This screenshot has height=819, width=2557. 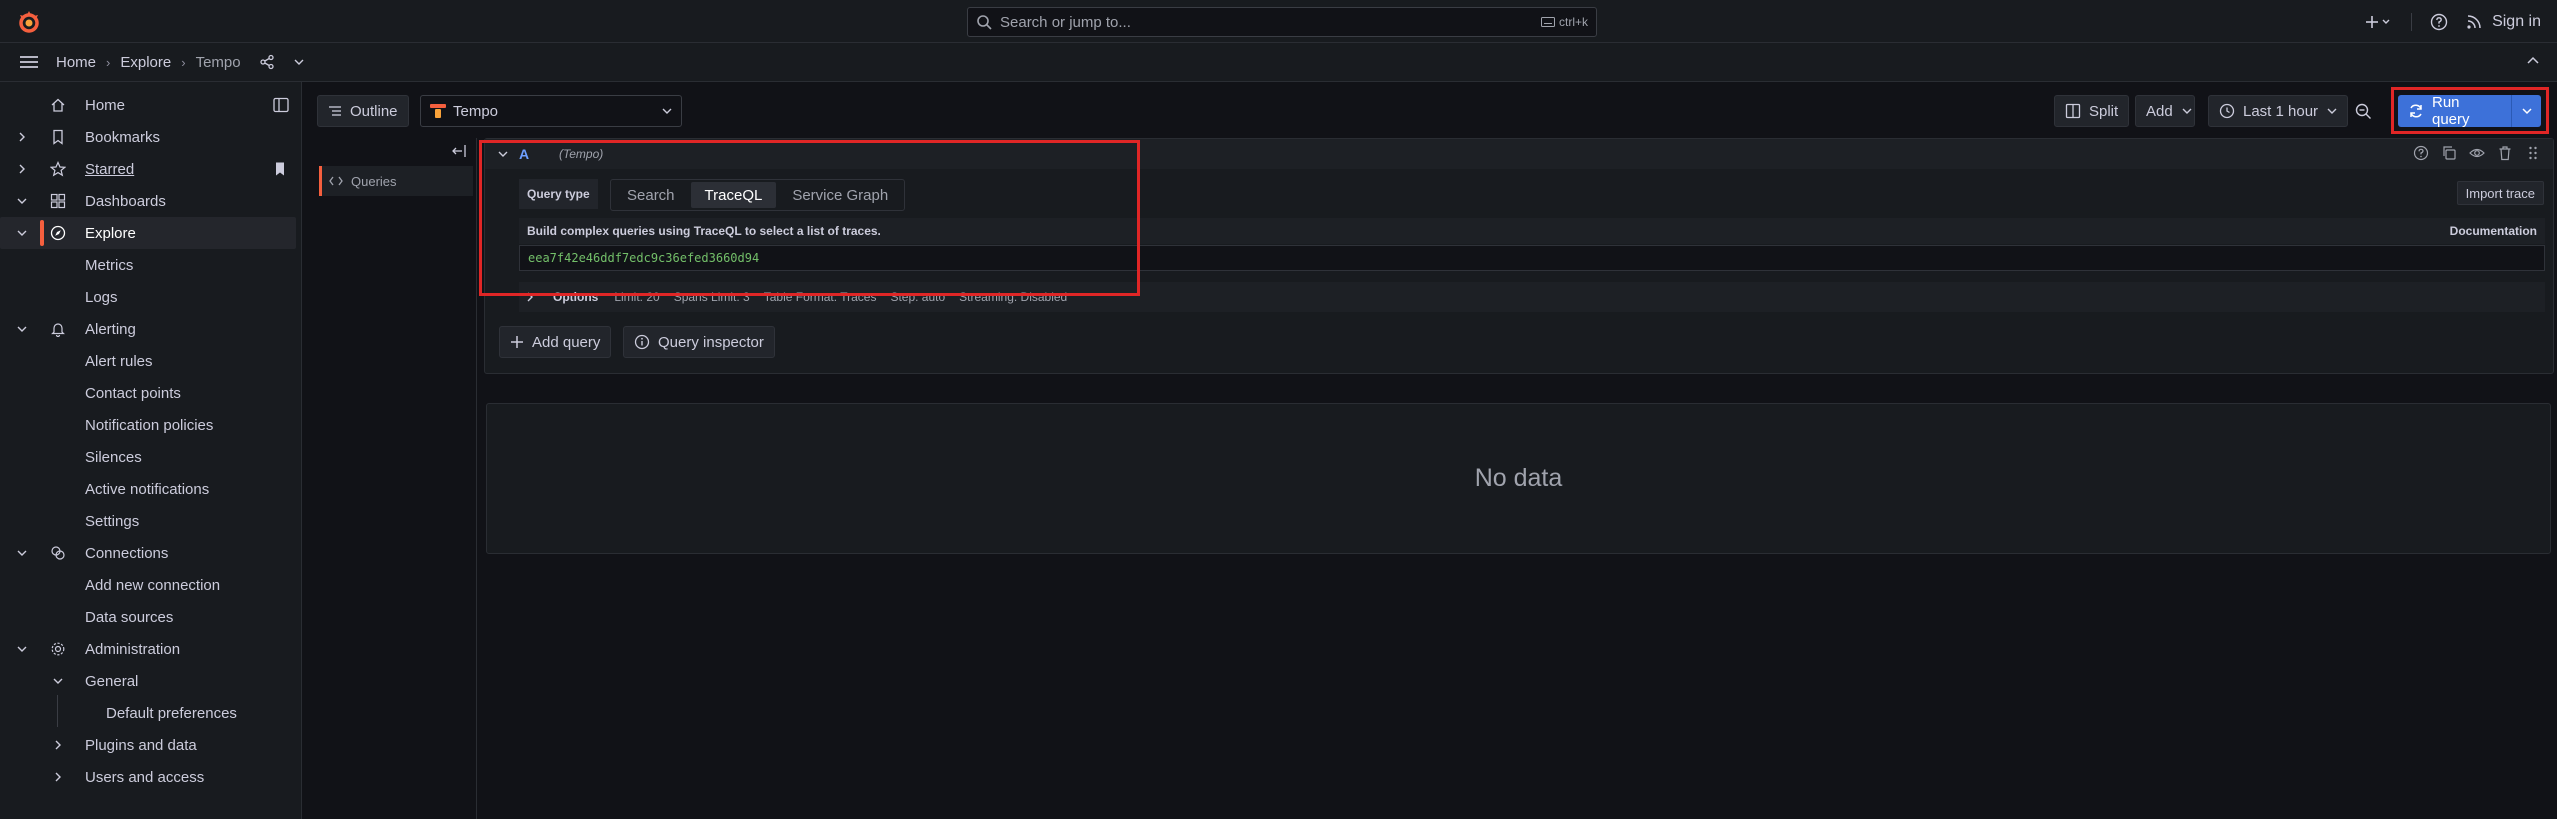 What do you see at coordinates (651, 195) in the screenshot?
I see `tab-search: Search` at bounding box center [651, 195].